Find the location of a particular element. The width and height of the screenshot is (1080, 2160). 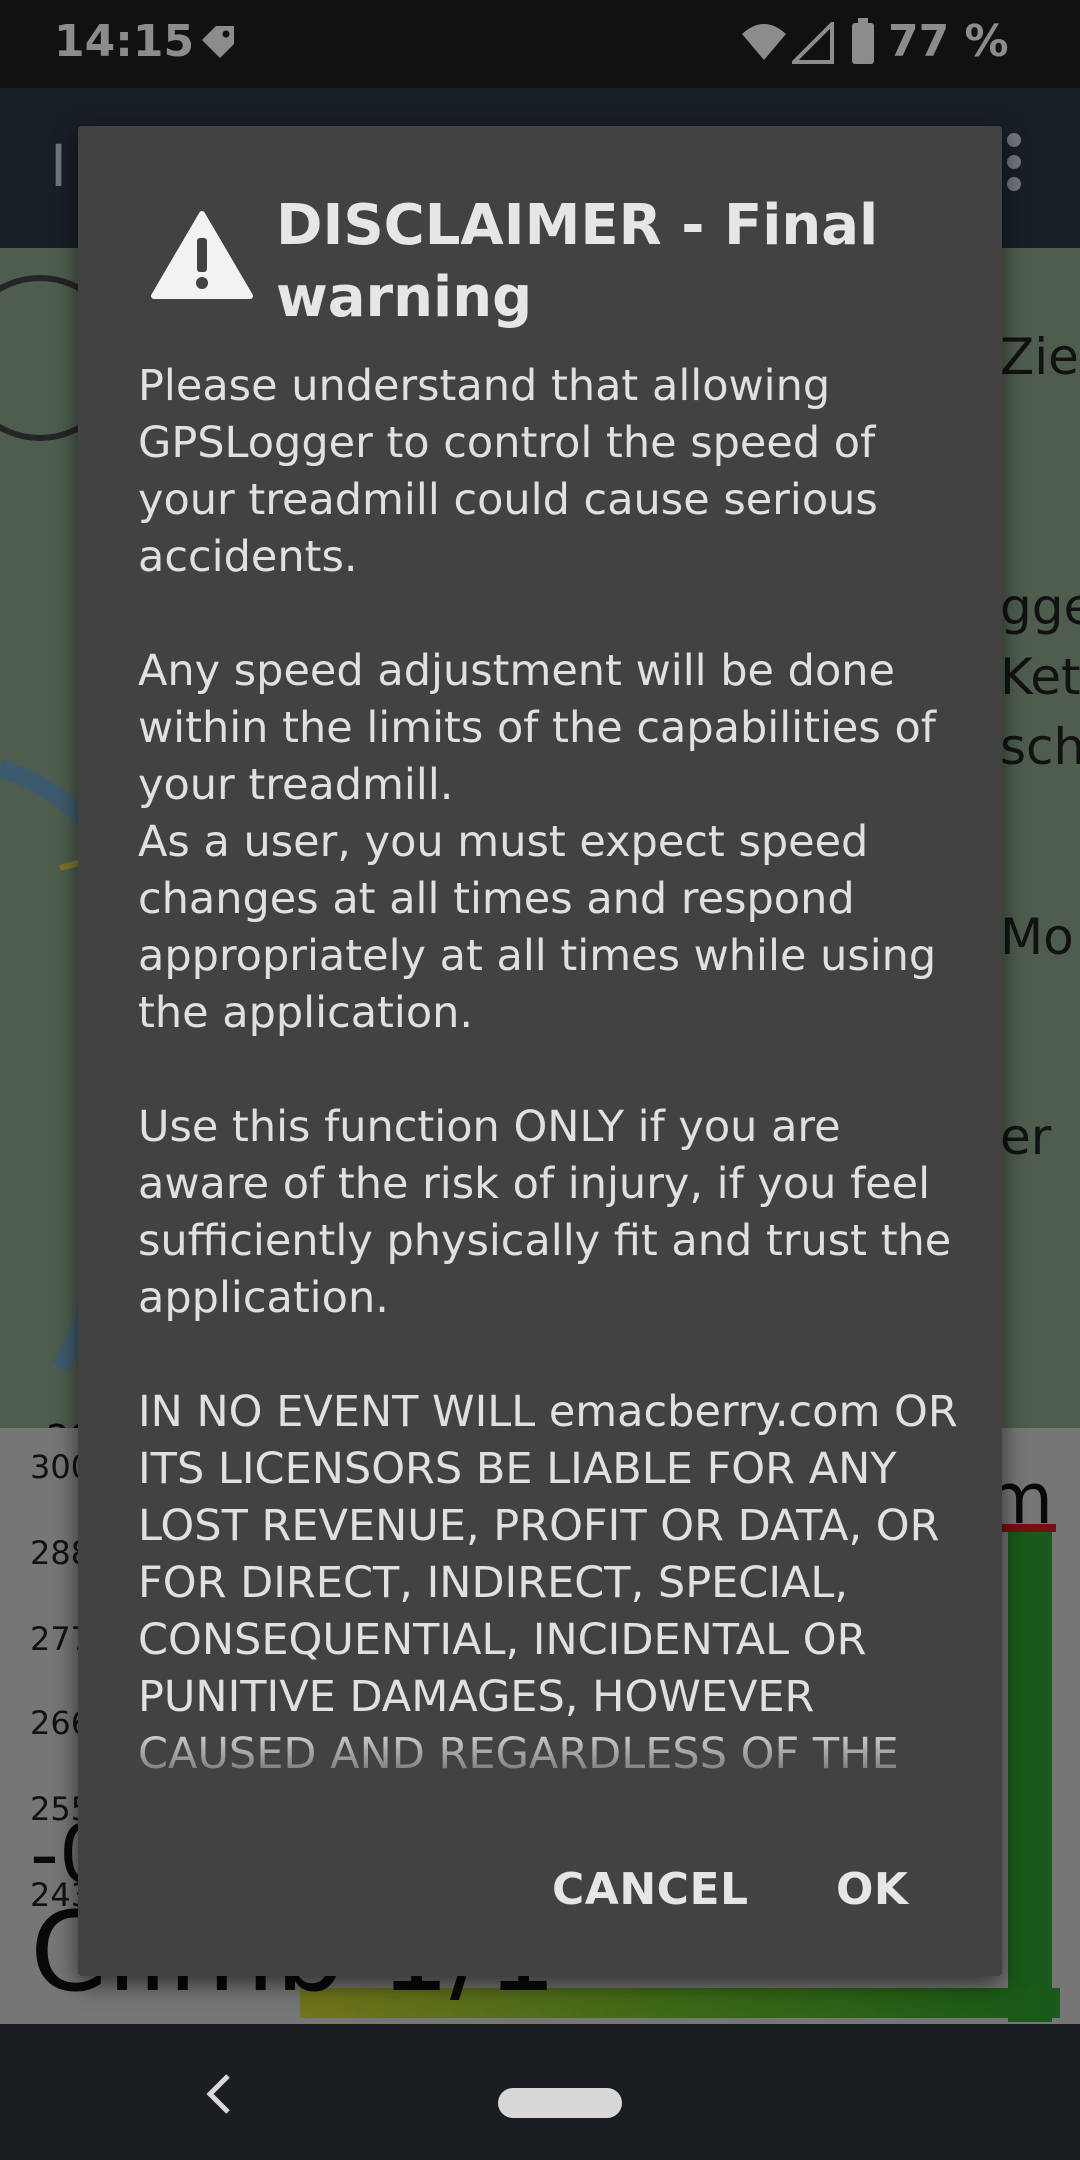

ok-button: OK is located at coordinates (872, 1889).